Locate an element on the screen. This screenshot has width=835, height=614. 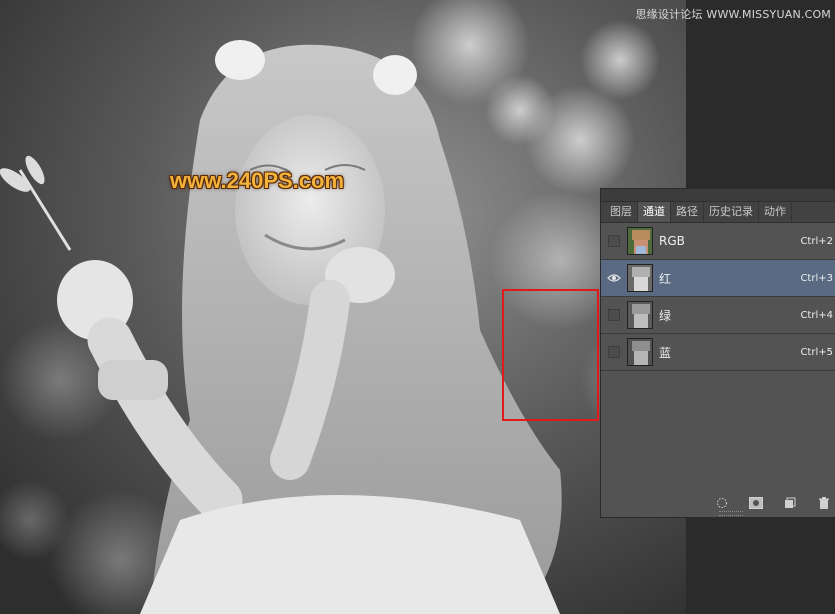
channel-row-blue: 蓝 Ctrl+5 is located at coordinates (718, 352).